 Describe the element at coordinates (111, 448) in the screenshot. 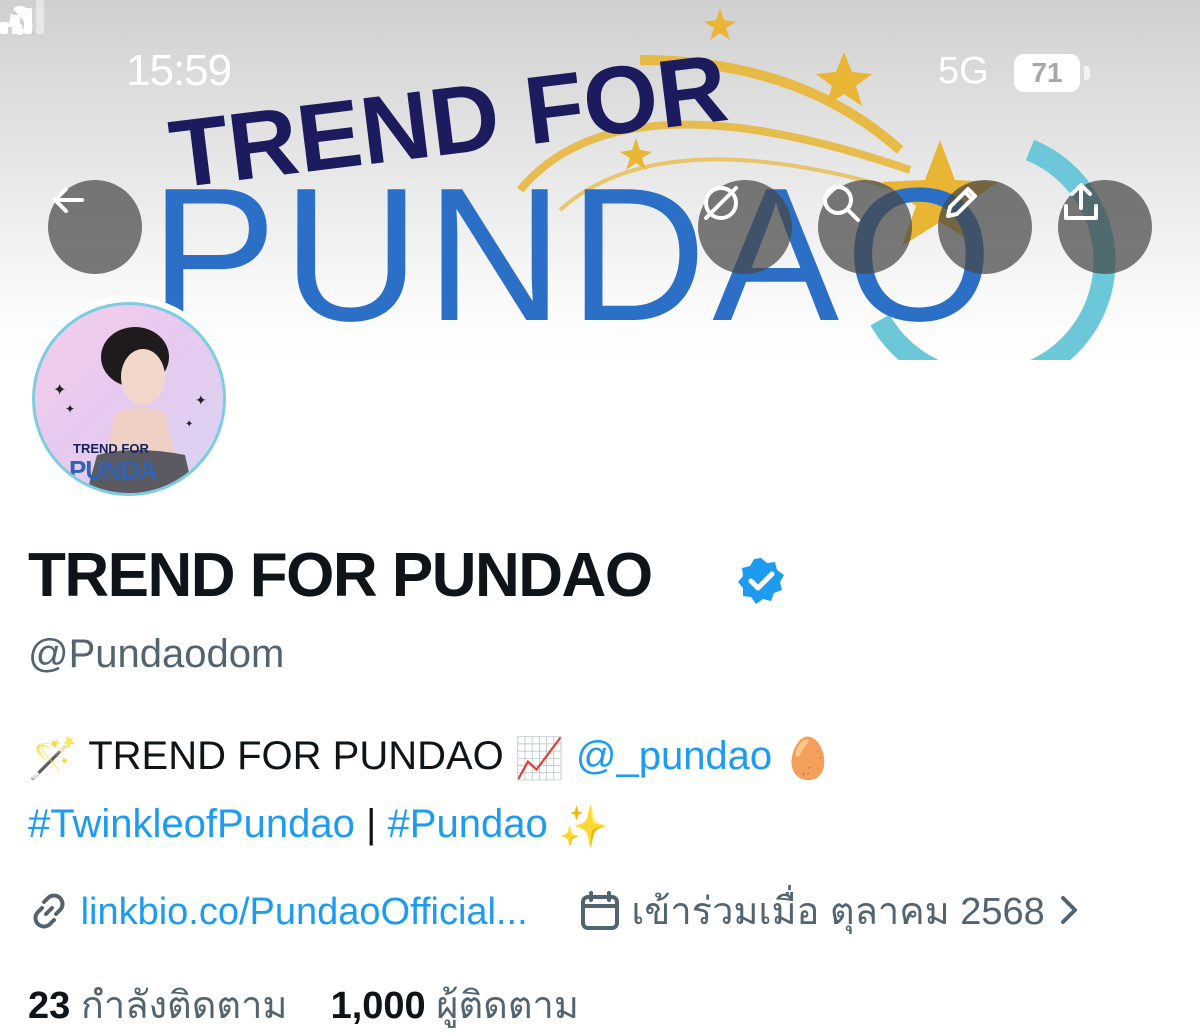

I see `avatar-label-top: TREND FOR` at that location.